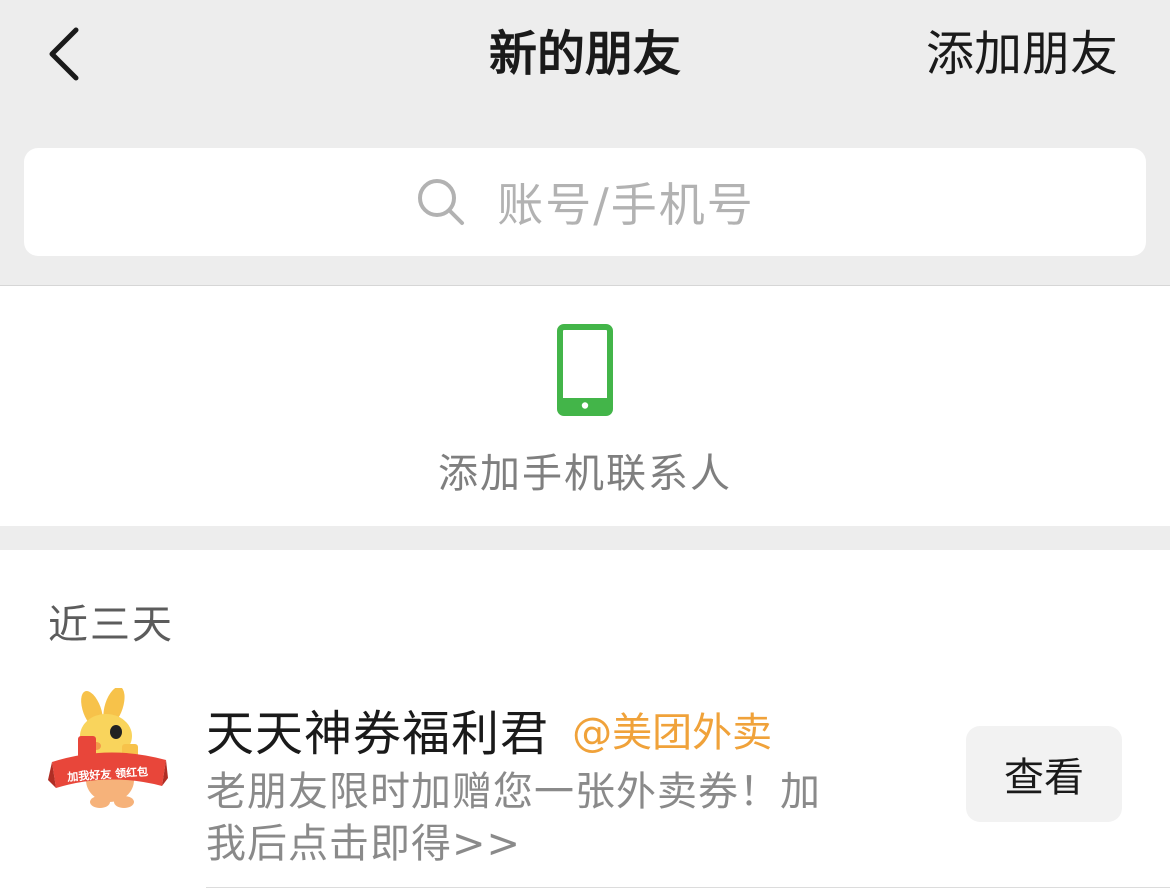  What do you see at coordinates (1044, 774) in the screenshot?
I see `view-button: 查看` at bounding box center [1044, 774].